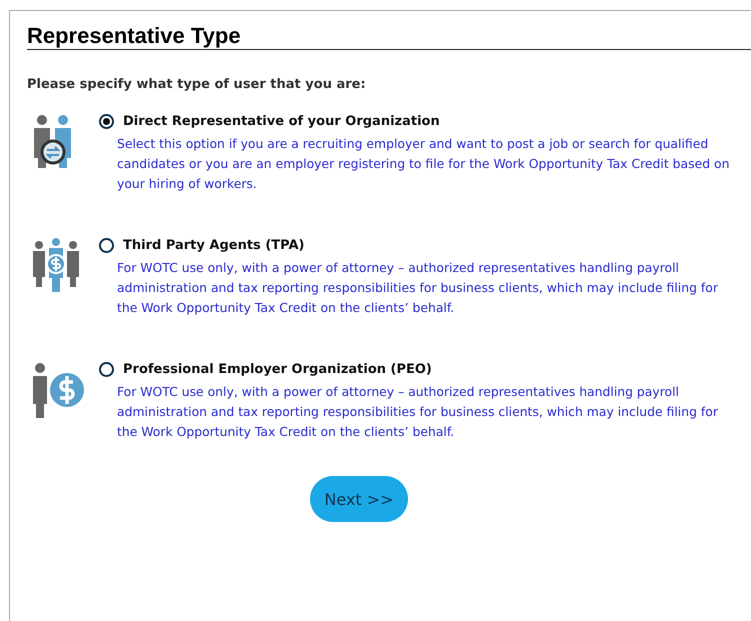 The image size is (751, 621). Describe the element at coordinates (197, 84) in the screenshot. I see `prompt-text: Please specify what type of user that you are:` at that location.